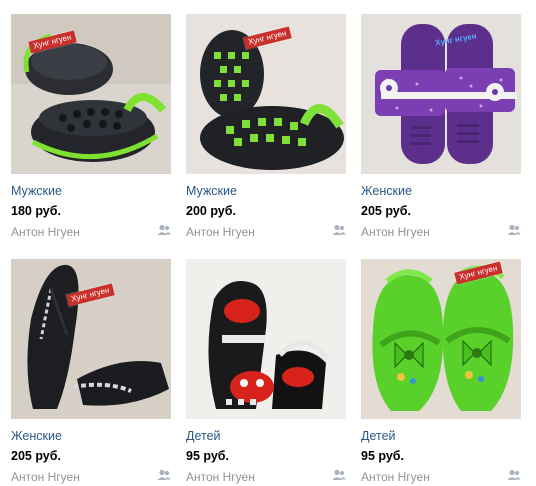 Image resolution: width=536 pixels, height=486 pixels. I want to click on product-card: Хунг нгуен Мужские 200 руб. Антон Нгуен, so click(266, 127).